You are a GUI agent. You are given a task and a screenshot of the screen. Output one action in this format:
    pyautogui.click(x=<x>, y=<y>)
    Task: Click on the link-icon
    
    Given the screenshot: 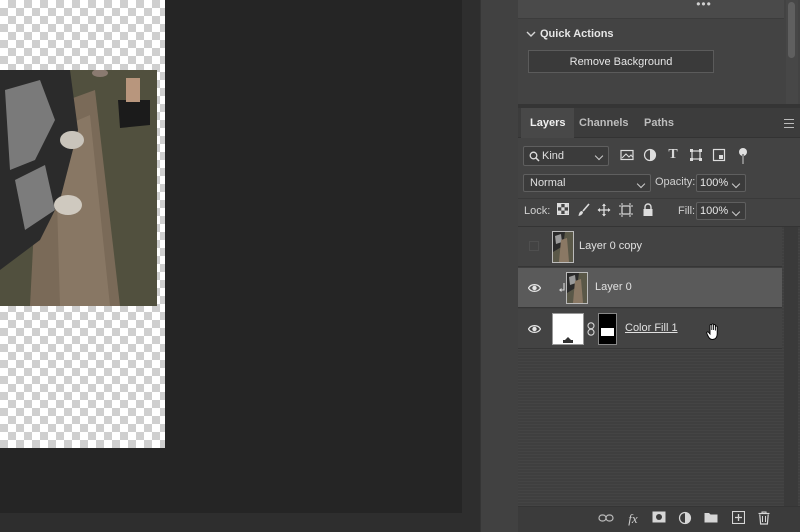 What is the action you would take?
    pyautogui.click(x=591, y=329)
    